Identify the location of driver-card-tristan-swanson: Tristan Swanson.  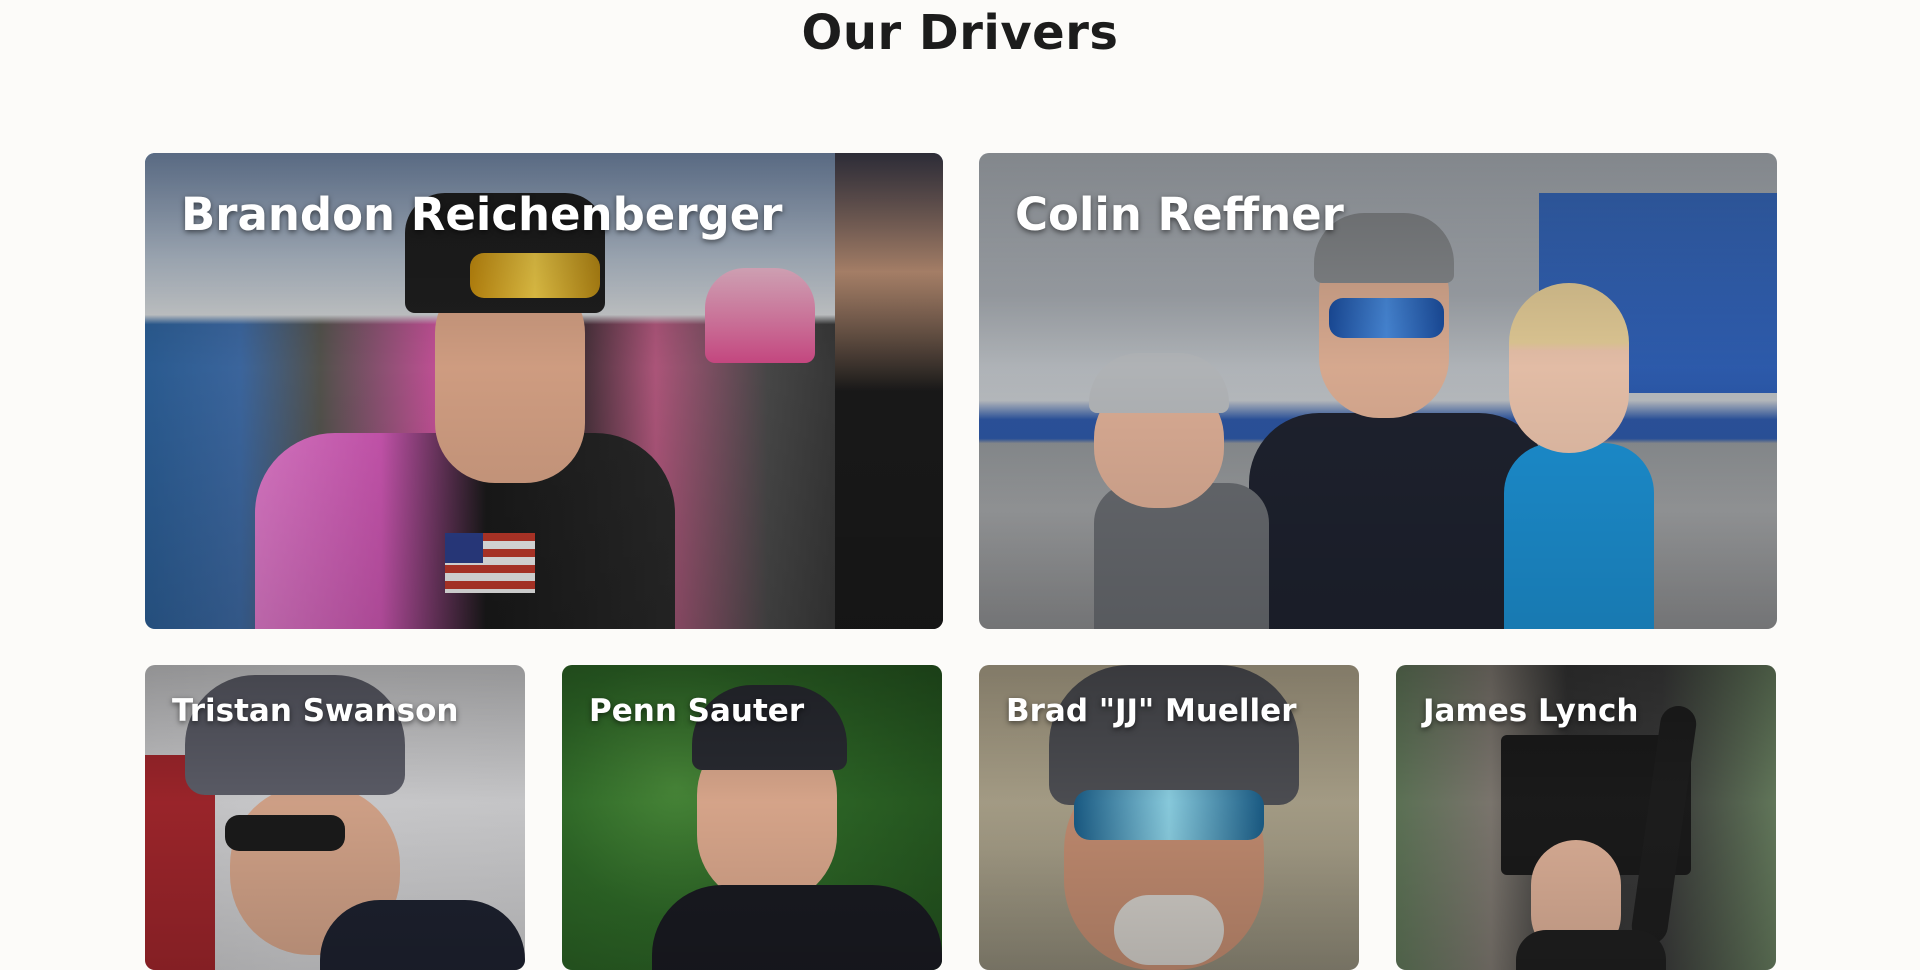
(335, 817).